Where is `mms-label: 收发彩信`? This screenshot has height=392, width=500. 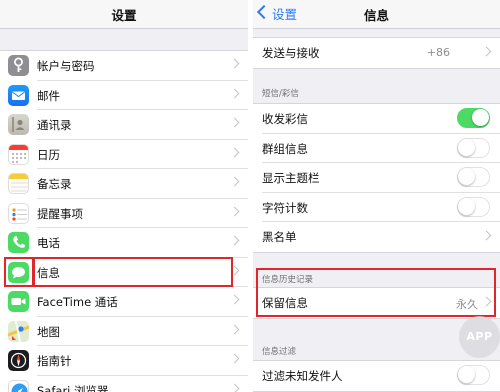 mms-label: 收发彩信 is located at coordinates (285, 119).